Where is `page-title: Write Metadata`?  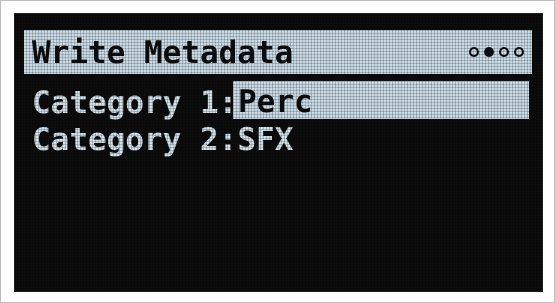
page-title: Write Metadata is located at coordinates (163, 53).